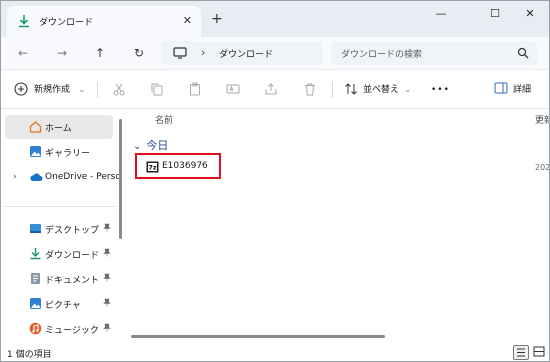 This screenshot has height=362, width=550. I want to click on copy-icon, so click(157, 90).